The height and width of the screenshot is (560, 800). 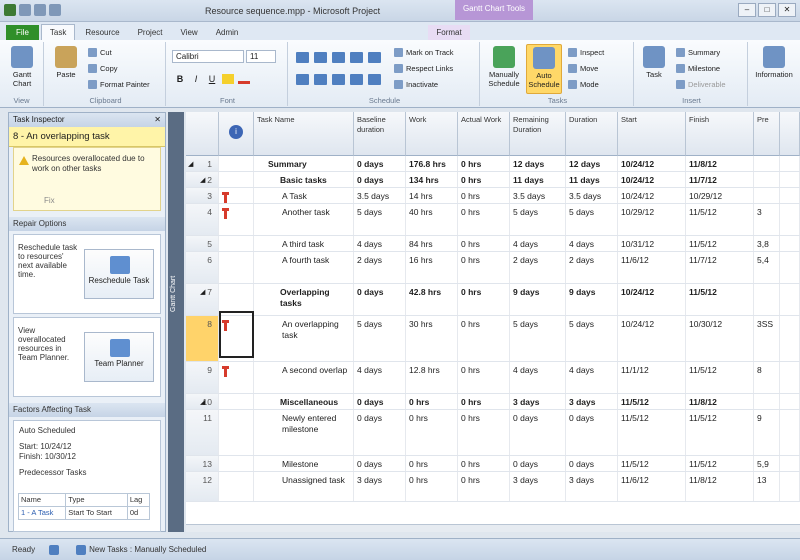 What do you see at coordinates (22, 32) in the screenshot?
I see `tab-file: File` at bounding box center [22, 32].